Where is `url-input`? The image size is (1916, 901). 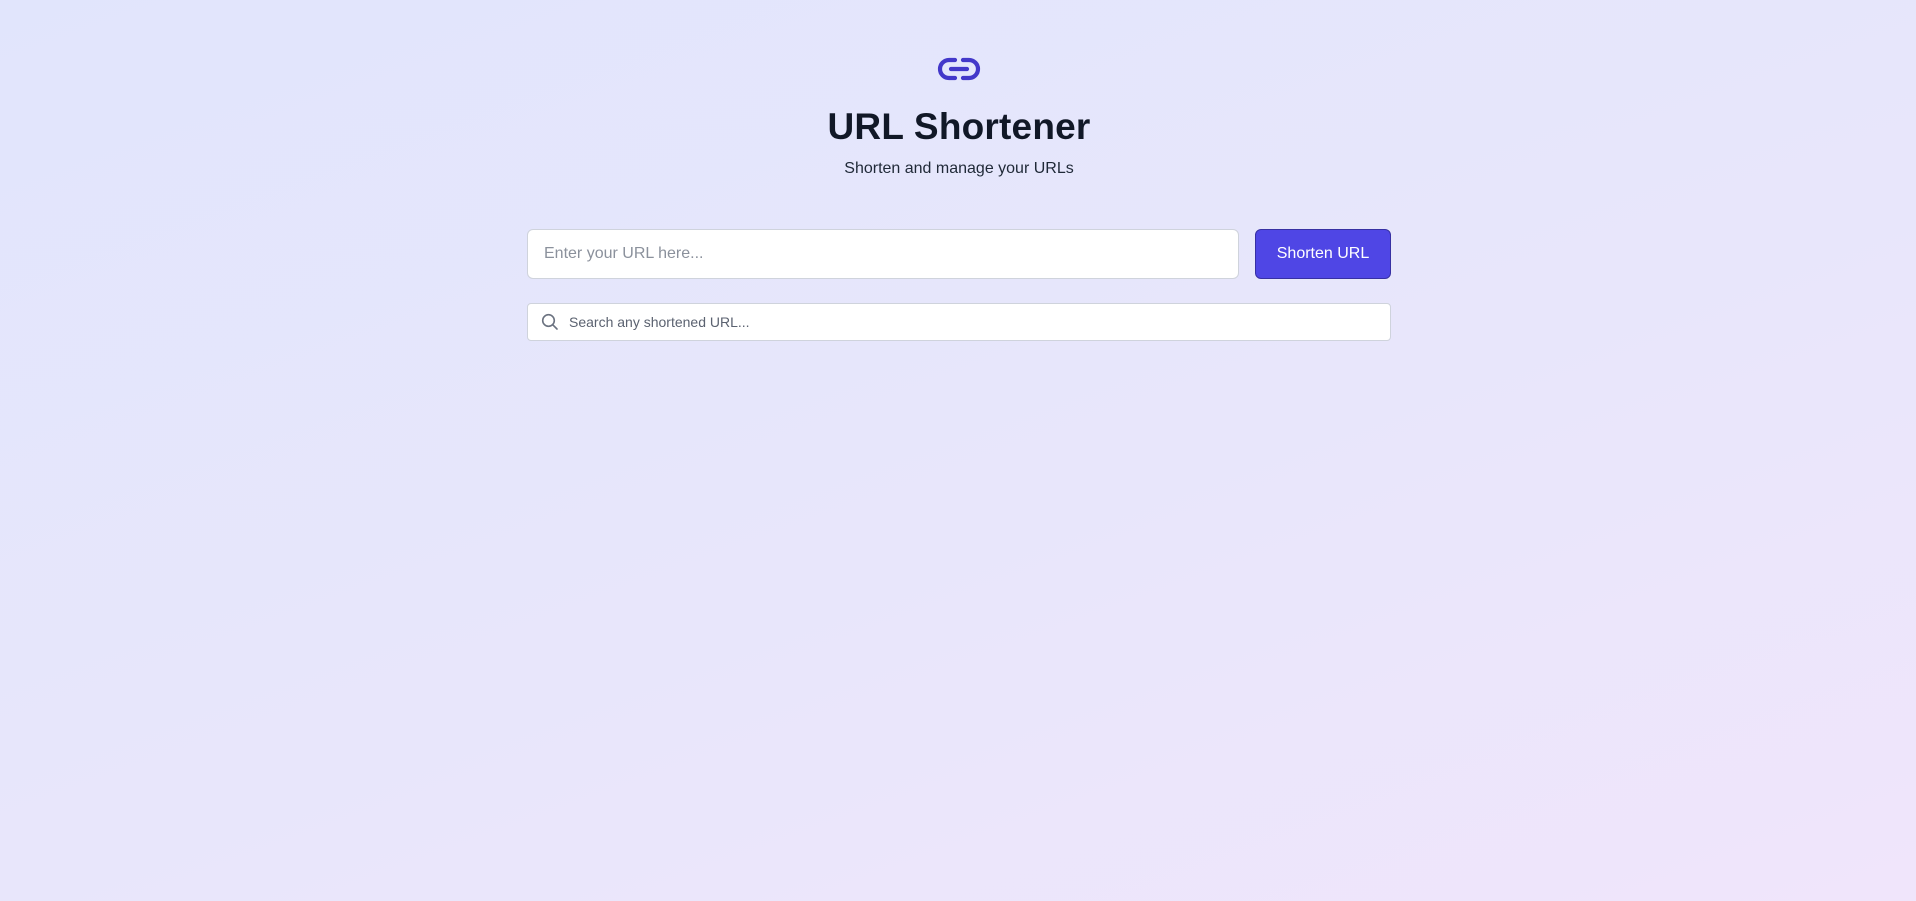 url-input is located at coordinates (883, 254).